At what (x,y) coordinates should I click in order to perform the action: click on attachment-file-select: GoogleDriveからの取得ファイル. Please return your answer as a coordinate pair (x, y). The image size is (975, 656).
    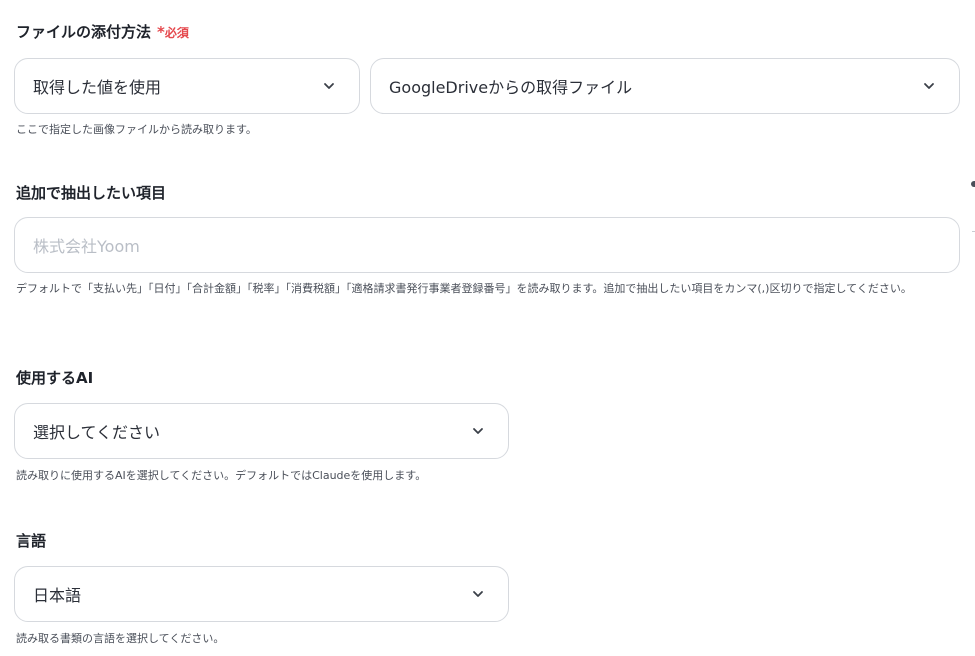
    Looking at the image, I should click on (665, 86).